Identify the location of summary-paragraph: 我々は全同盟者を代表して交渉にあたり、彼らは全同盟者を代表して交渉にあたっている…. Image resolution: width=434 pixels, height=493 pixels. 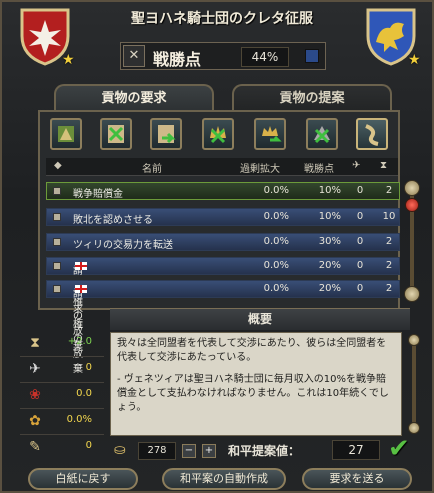
(252, 350).